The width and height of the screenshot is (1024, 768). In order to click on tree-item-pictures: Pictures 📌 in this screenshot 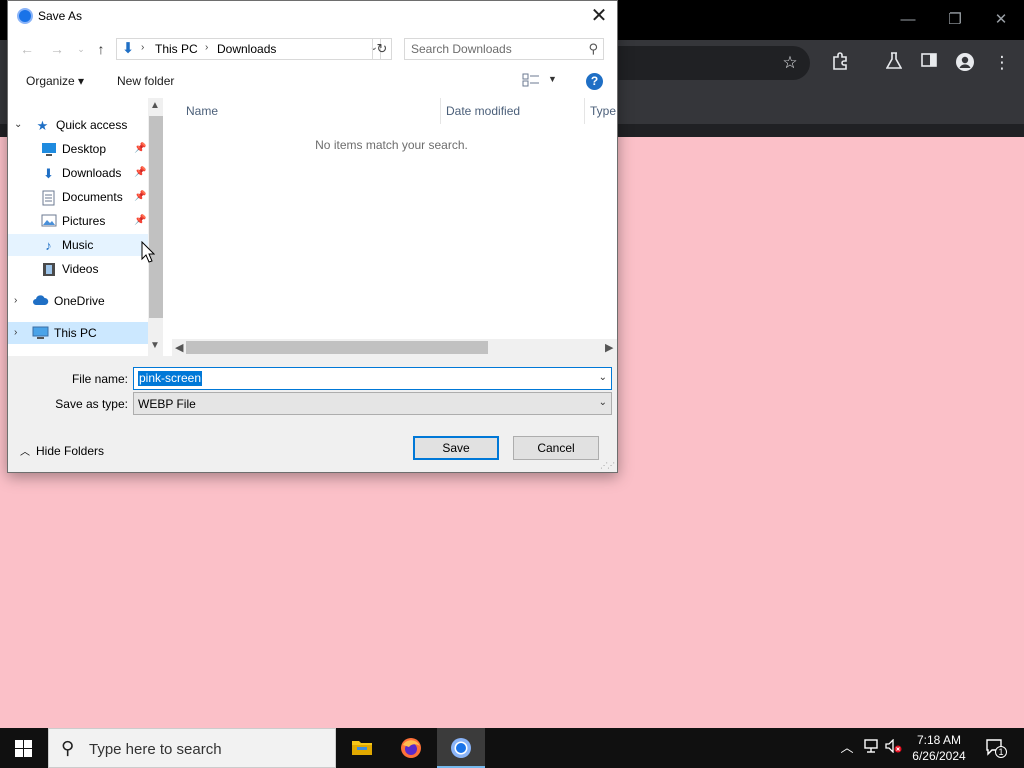, I will do `click(78, 221)`.